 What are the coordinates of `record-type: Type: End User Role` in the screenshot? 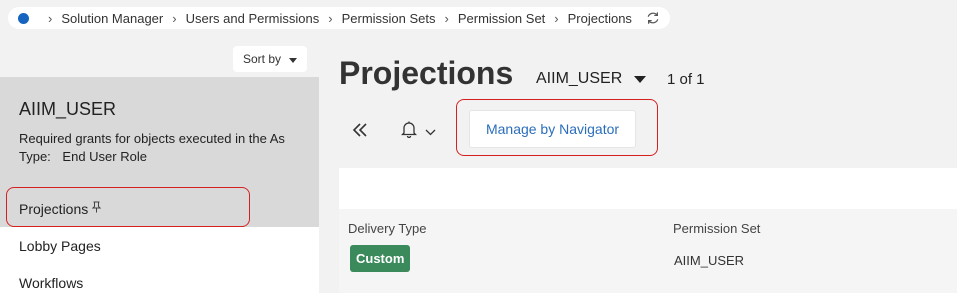 It's located at (169, 157).